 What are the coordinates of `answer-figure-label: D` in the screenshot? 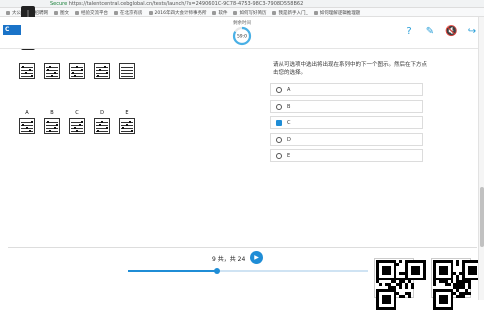 It's located at (102, 113).